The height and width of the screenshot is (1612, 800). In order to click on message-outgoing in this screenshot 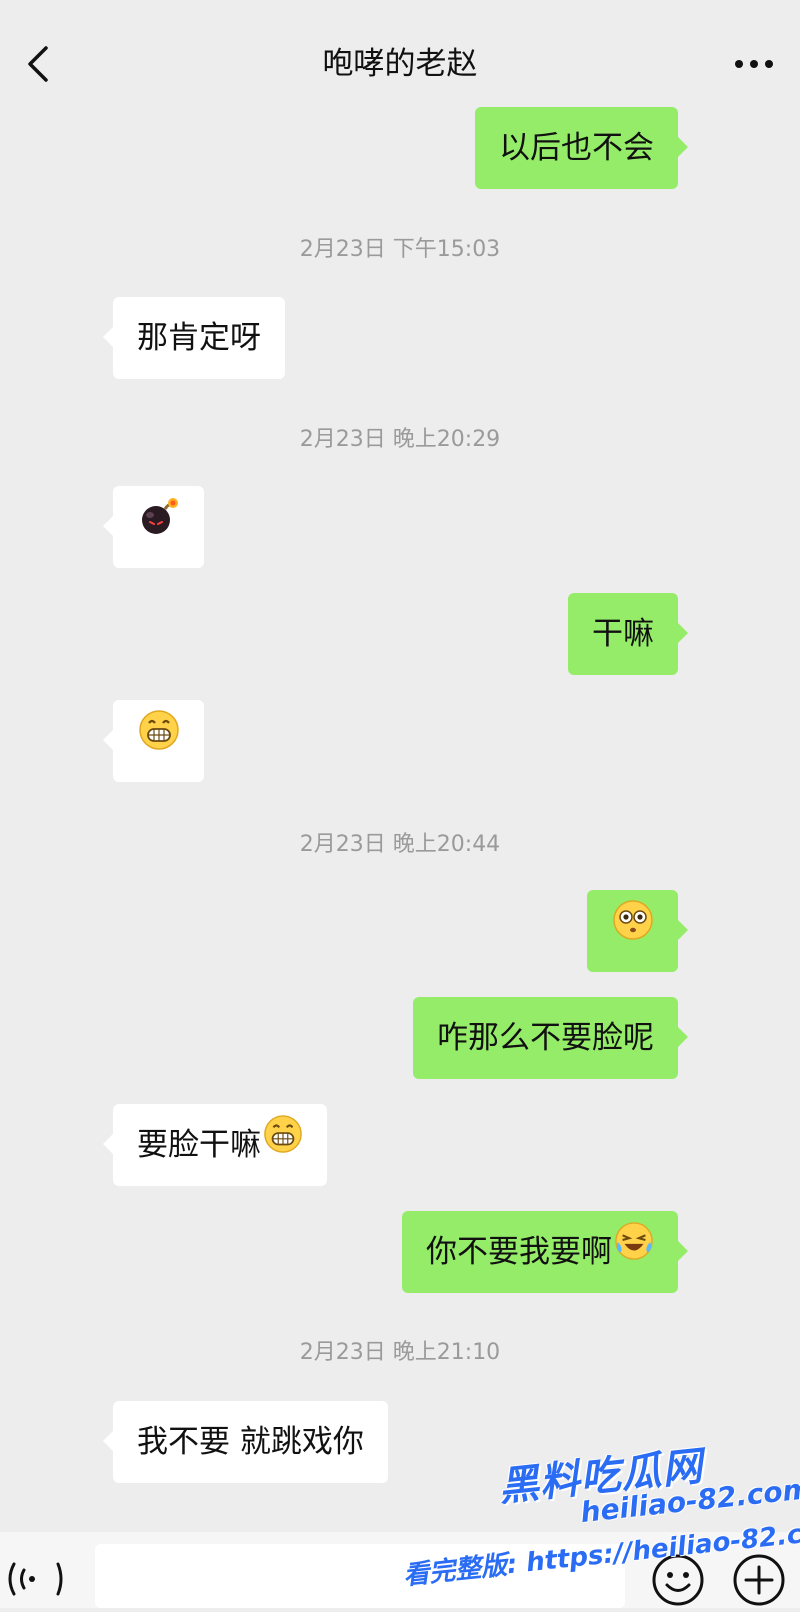, I will do `click(637, 931)`.